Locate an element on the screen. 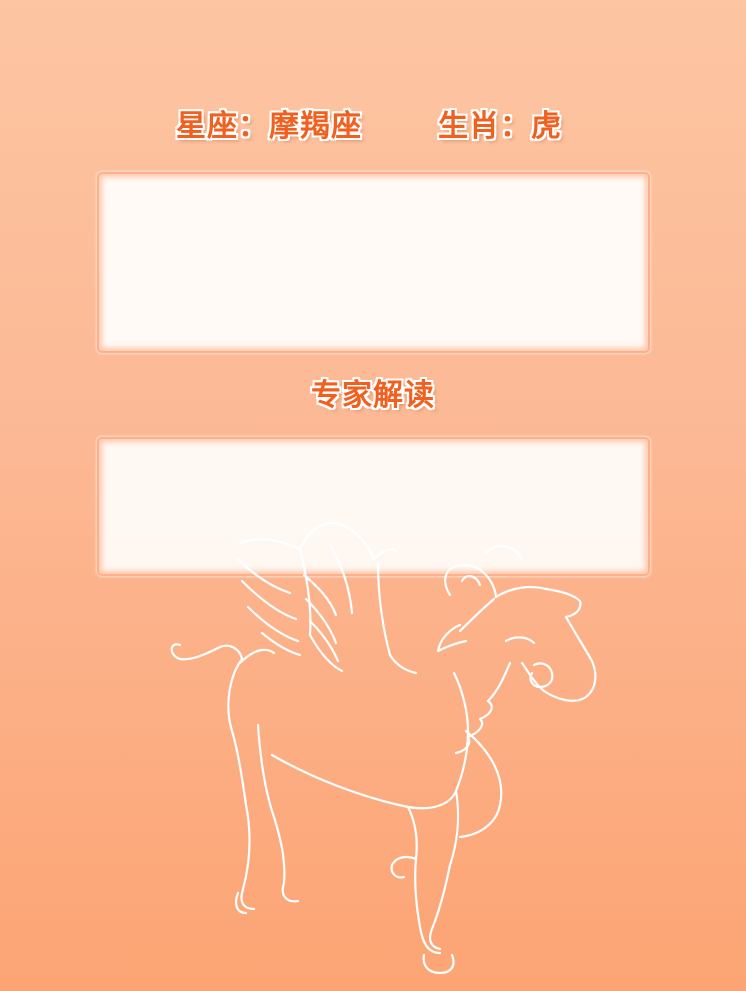 Image resolution: width=746 pixels, height=991 pixels. content-panel is located at coordinates (373, 262).